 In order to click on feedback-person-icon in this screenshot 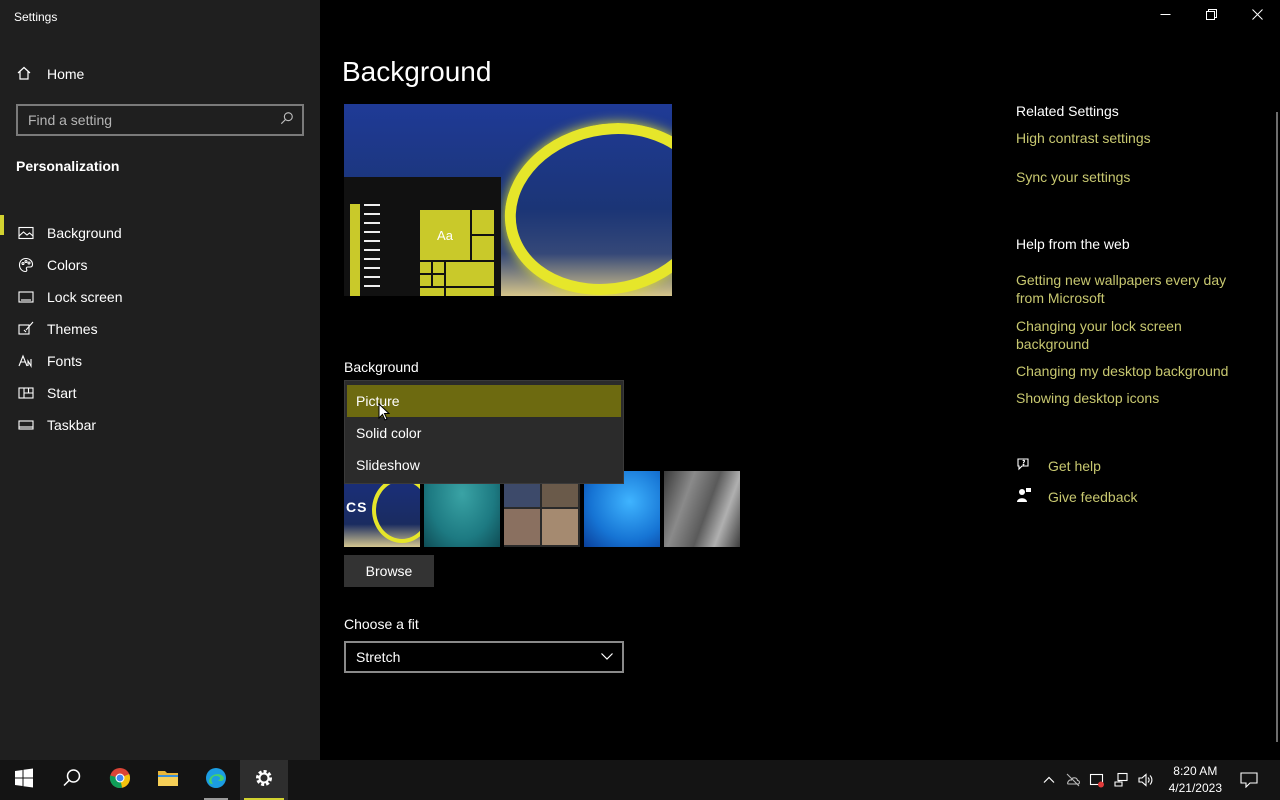, I will do `click(1024, 496)`.